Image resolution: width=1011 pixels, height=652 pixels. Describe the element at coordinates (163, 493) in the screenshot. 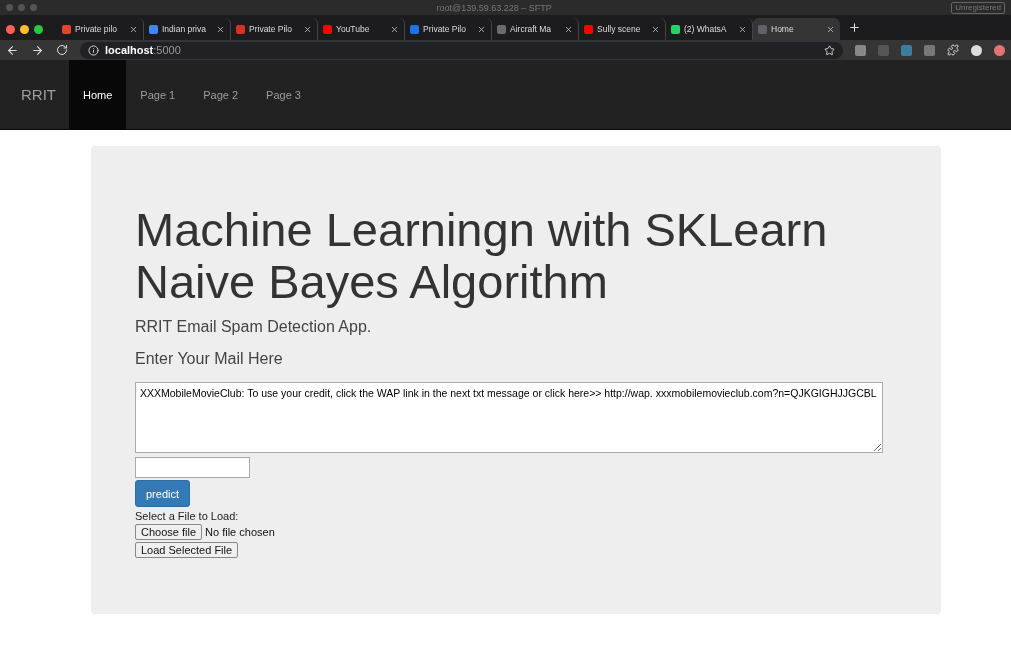

I see `predict-button: predict` at that location.